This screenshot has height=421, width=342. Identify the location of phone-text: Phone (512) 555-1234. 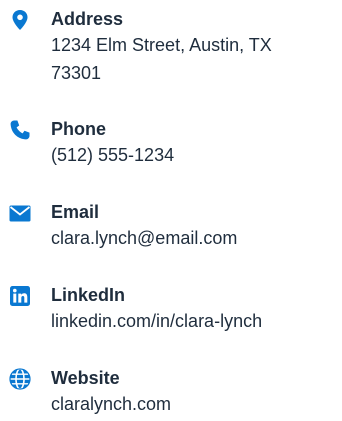
(196, 143).